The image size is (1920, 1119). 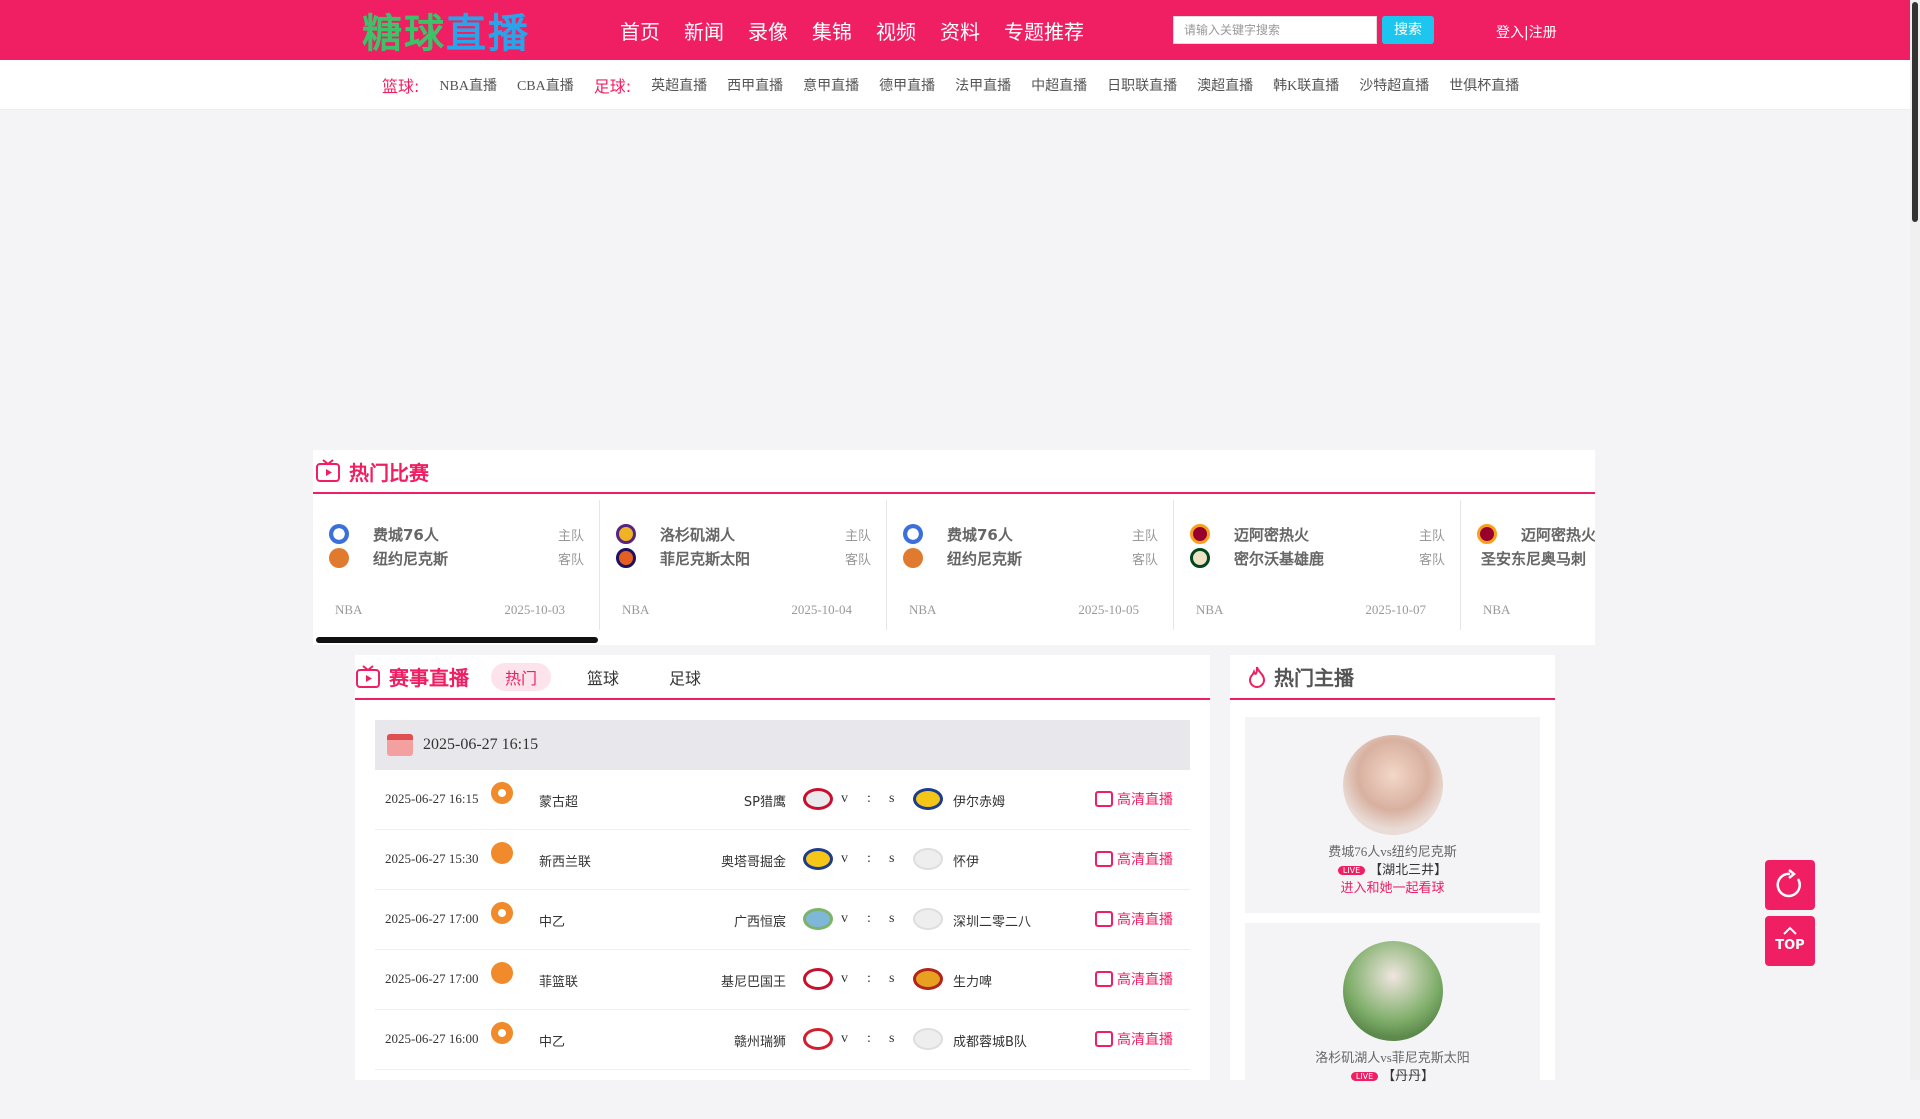 I want to click on subnav-link-jleague: 日职联直播, so click(x=1142, y=85).